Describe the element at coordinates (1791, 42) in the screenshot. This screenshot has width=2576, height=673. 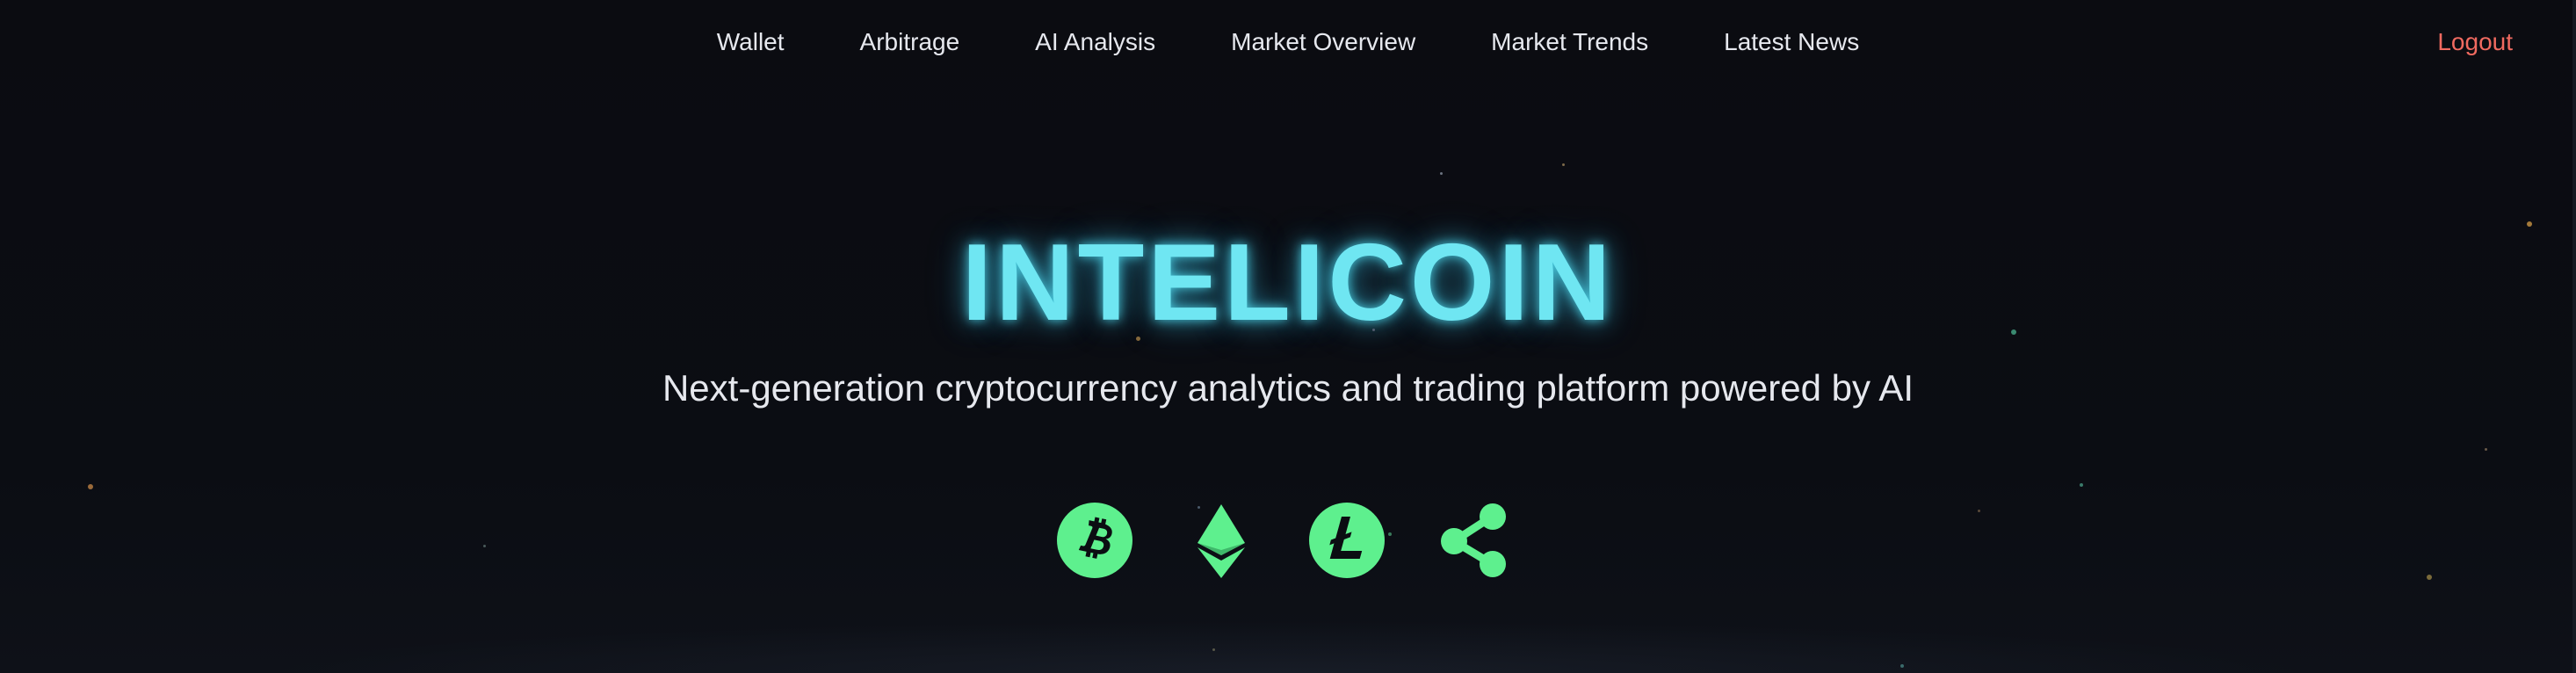
I see `nav-link-latest-news: Latest News` at that location.